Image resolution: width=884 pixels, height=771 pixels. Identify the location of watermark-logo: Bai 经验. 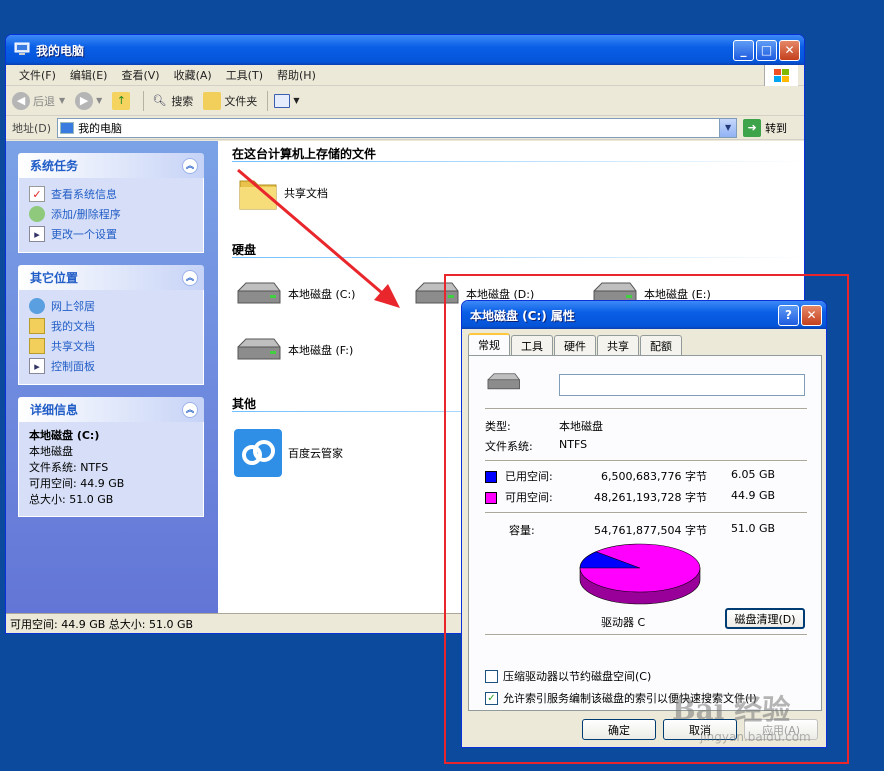
(731, 709).